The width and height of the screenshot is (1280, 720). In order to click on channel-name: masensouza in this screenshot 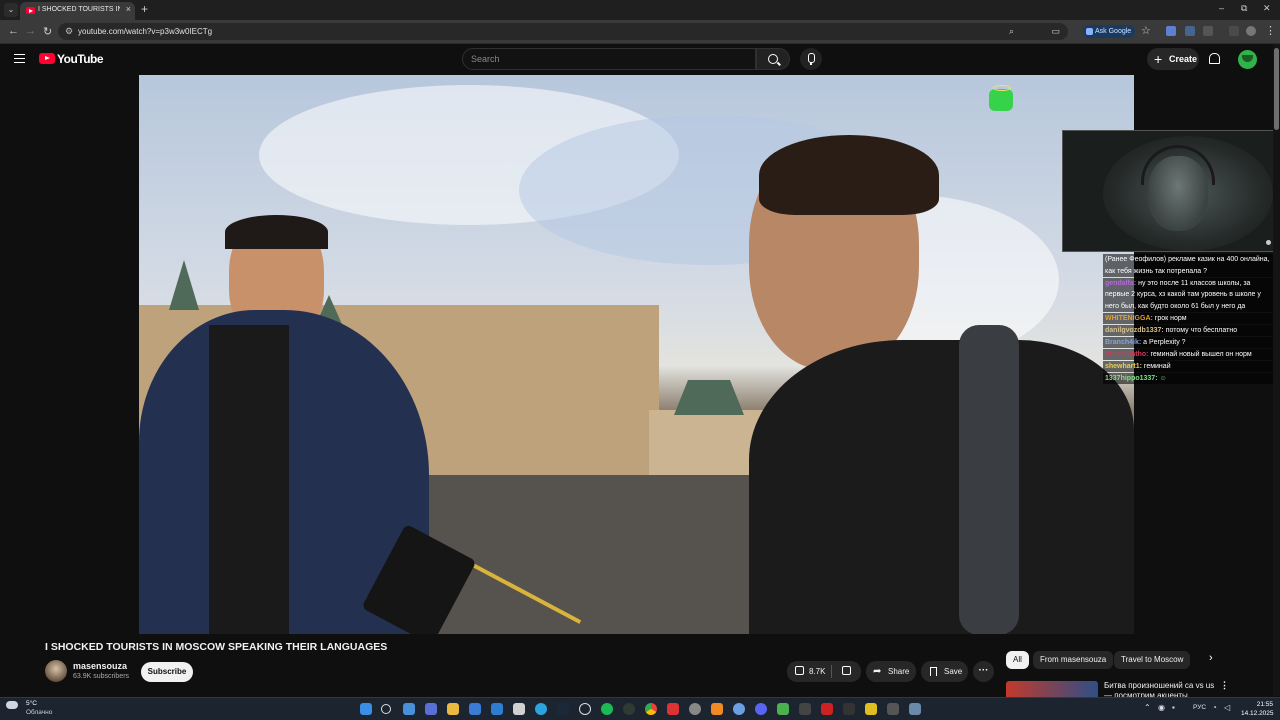, I will do `click(100, 666)`.